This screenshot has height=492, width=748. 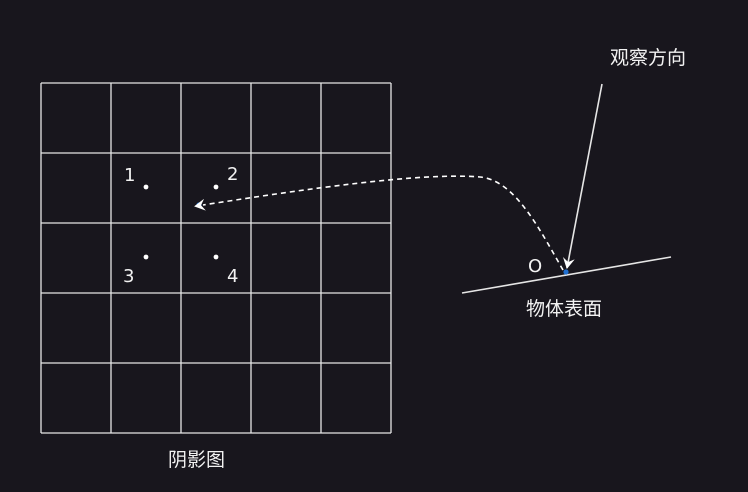 What do you see at coordinates (535, 266) in the screenshot?
I see `surface-point-label: O` at bounding box center [535, 266].